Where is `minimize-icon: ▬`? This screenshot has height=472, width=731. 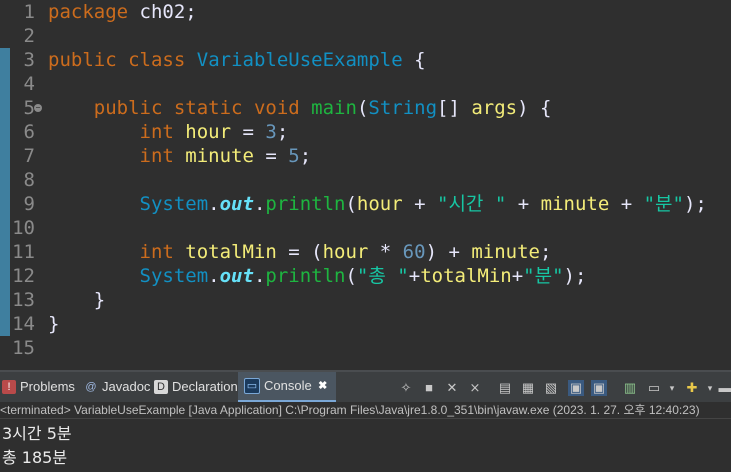 minimize-icon: ▬ is located at coordinates (724, 388).